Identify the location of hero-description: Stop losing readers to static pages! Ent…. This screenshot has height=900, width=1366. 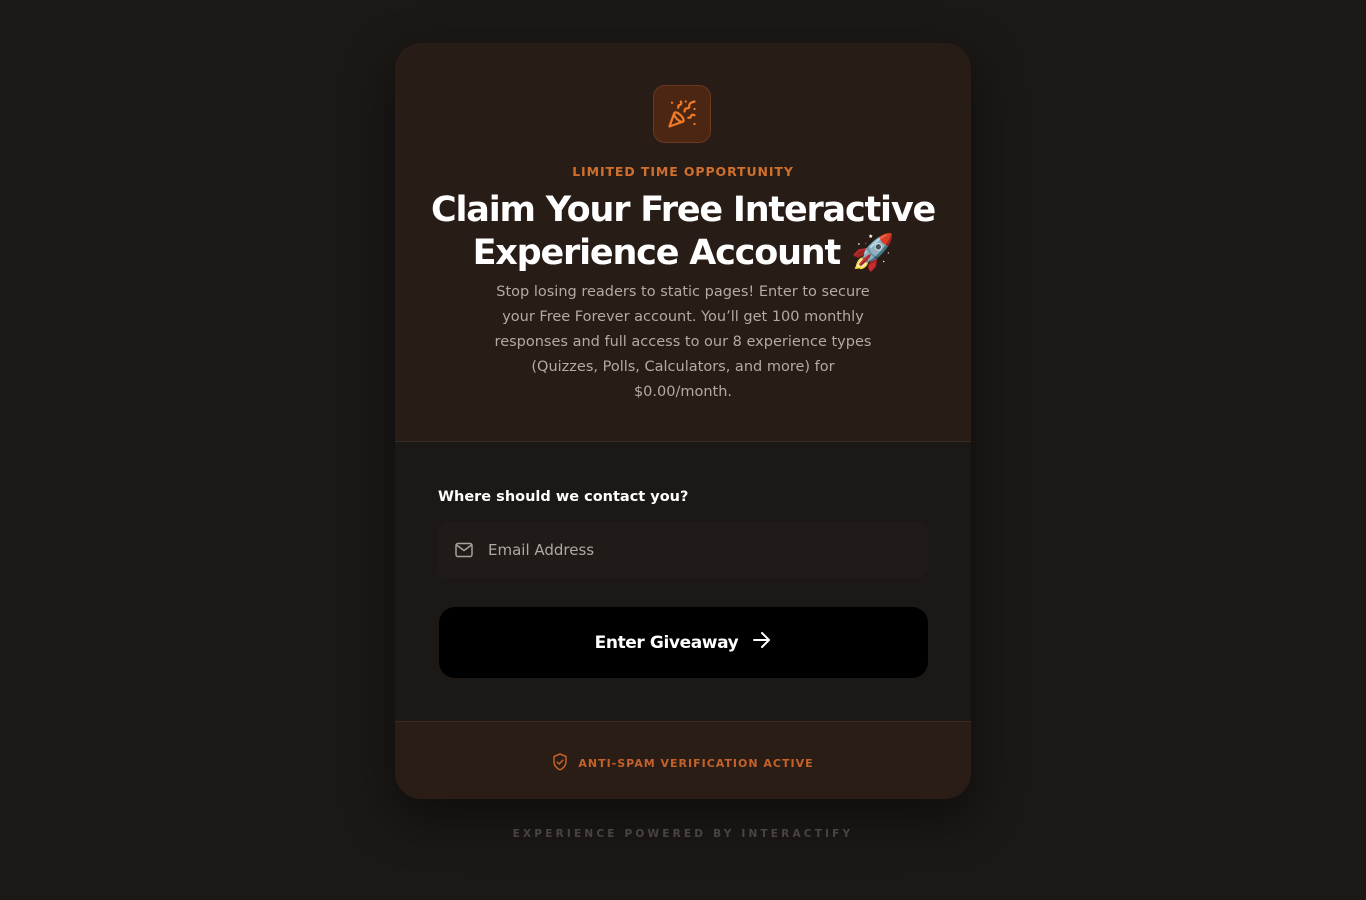
(683, 342).